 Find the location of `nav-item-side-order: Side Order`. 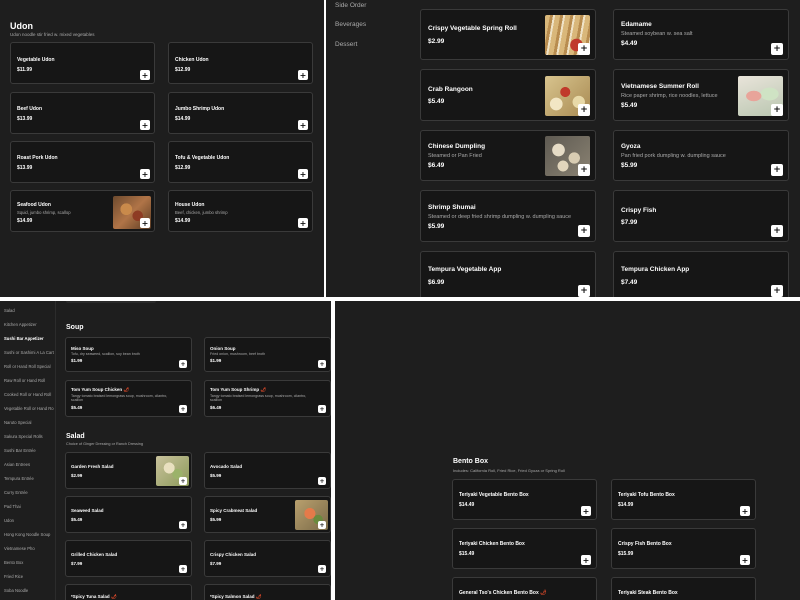

nav-item-side-order: Side Order is located at coordinates (350, 5).